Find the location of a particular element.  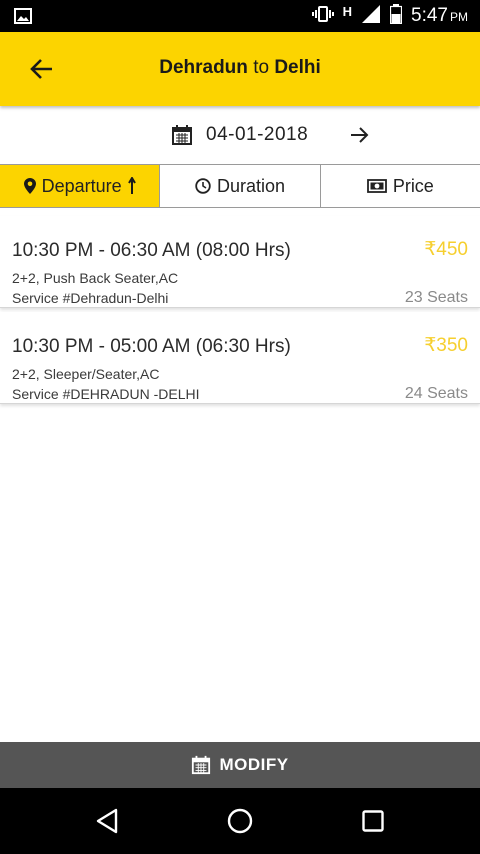

arrow-right-icon is located at coordinates (360, 135).